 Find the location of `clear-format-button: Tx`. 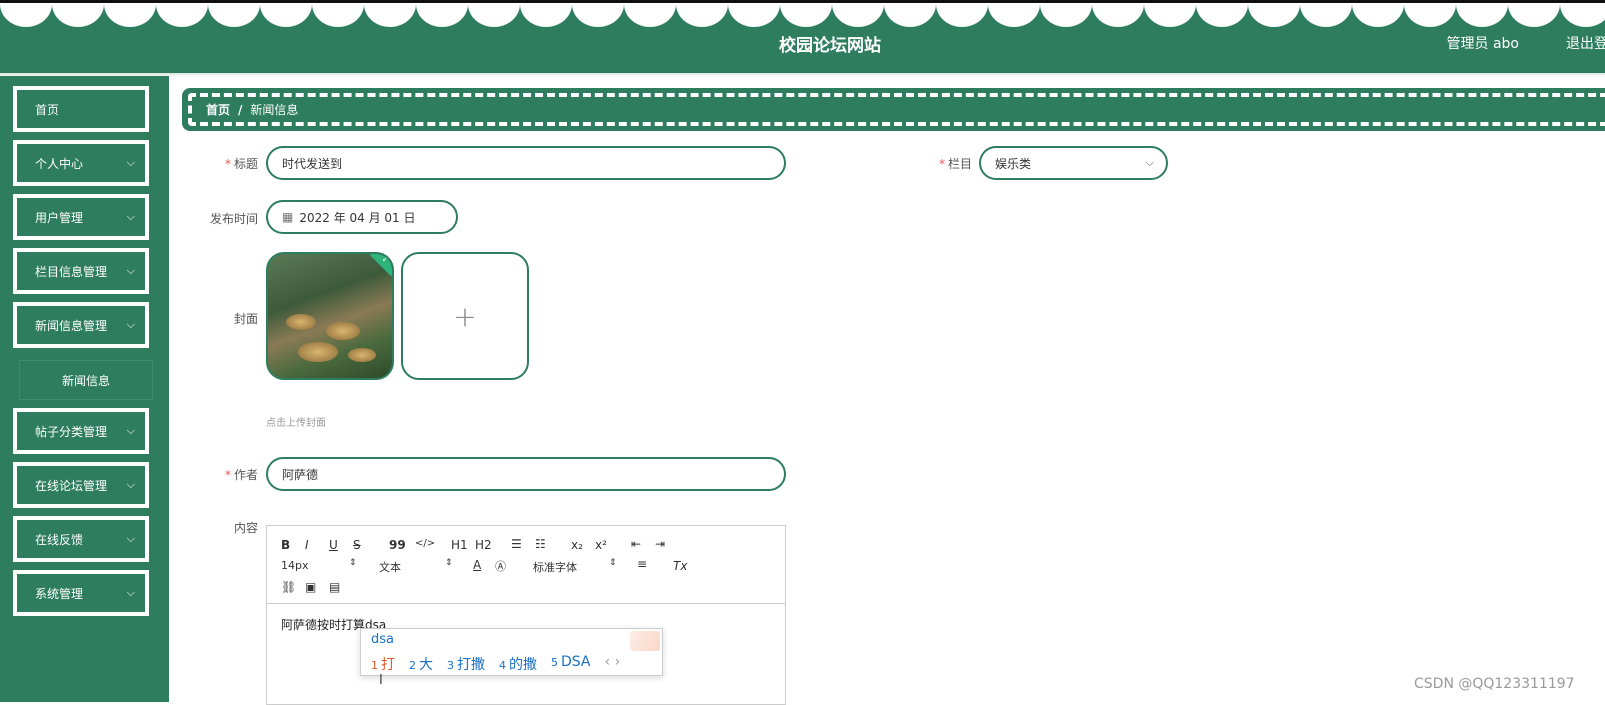

clear-format-button: Tx is located at coordinates (680, 566).